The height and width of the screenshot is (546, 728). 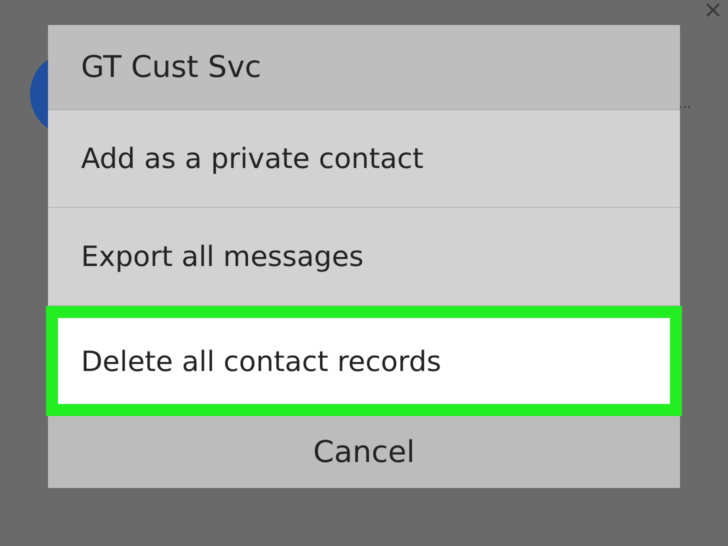 I want to click on close-icon, so click(x=713, y=10).